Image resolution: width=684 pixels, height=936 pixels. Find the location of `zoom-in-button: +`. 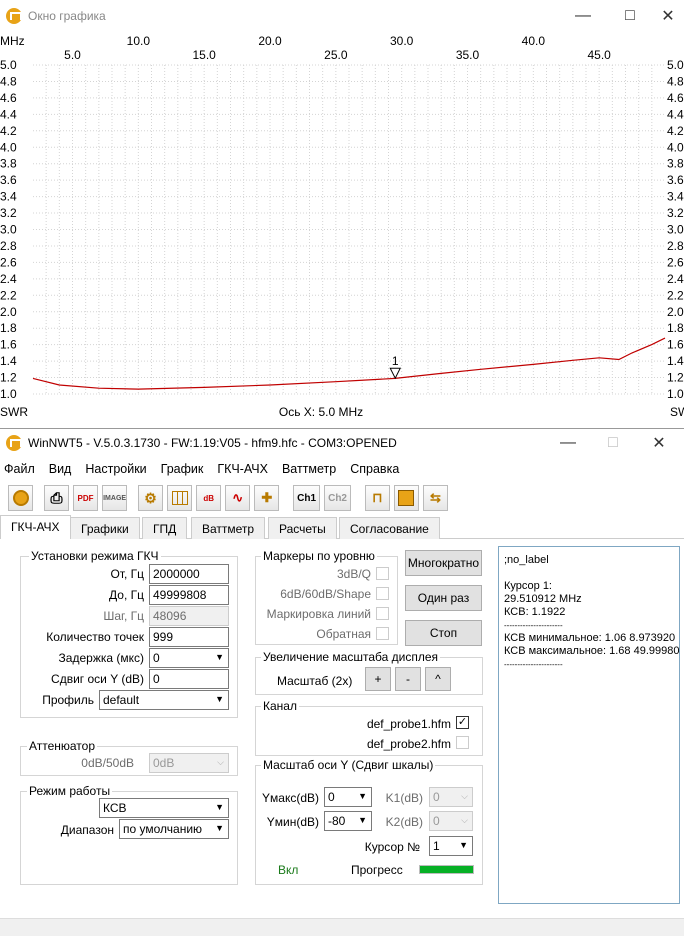

zoom-in-button: + is located at coordinates (378, 679).